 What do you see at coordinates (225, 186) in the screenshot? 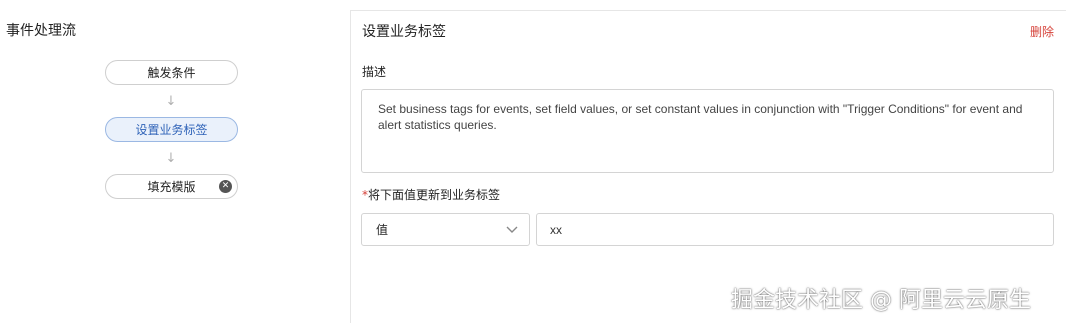
I see `remove-circle-icon: ✕` at bounding box center [225, 186].